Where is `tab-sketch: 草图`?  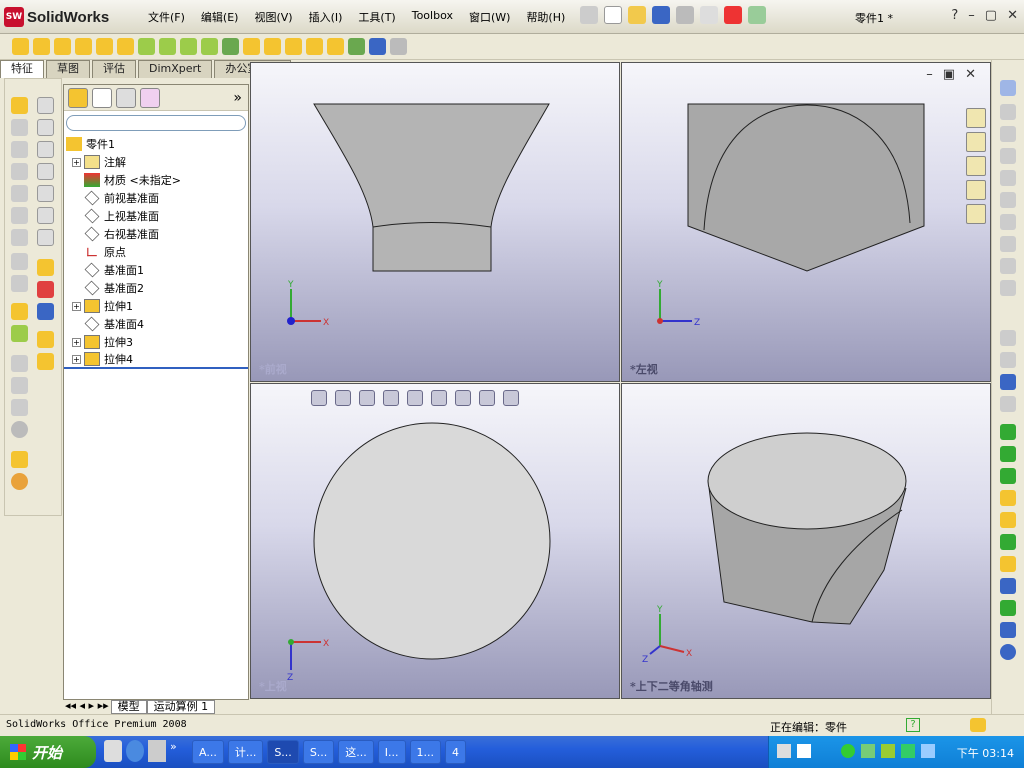
tab-sketch: 草图 is located at coordinates (68, 69).